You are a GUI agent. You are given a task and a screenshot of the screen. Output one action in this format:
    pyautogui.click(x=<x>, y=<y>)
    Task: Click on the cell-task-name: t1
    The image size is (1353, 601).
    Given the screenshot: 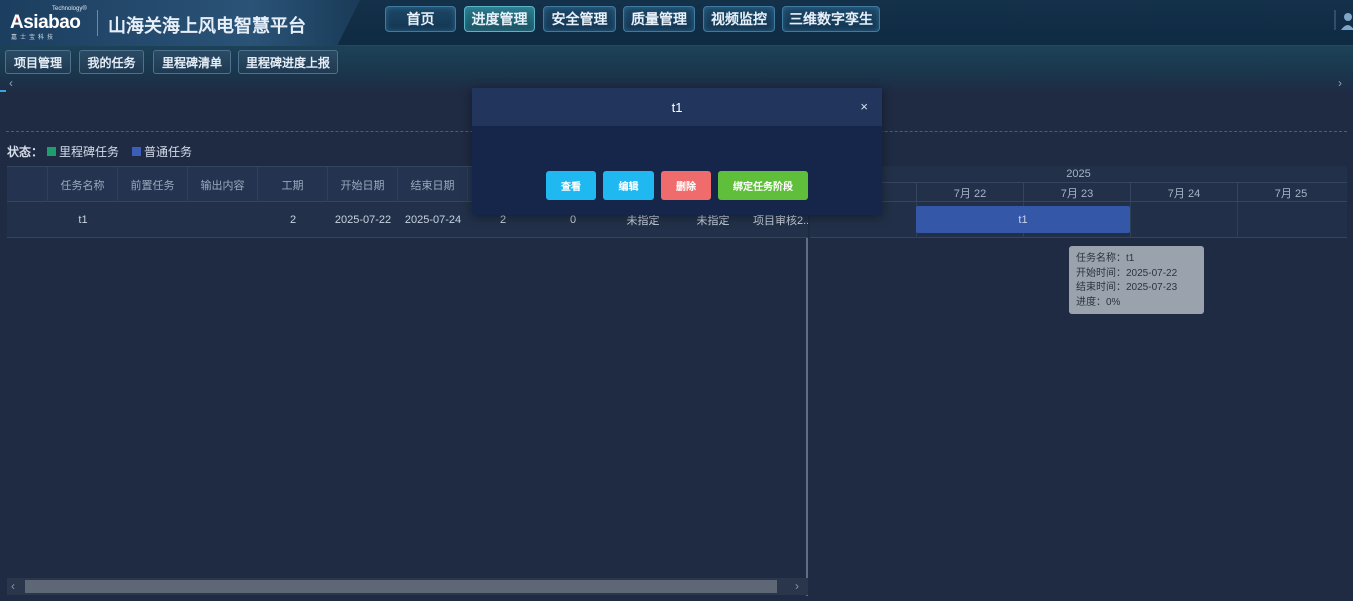 What is the action you would take?
    pyautogui.click(x=83, y=220)
    